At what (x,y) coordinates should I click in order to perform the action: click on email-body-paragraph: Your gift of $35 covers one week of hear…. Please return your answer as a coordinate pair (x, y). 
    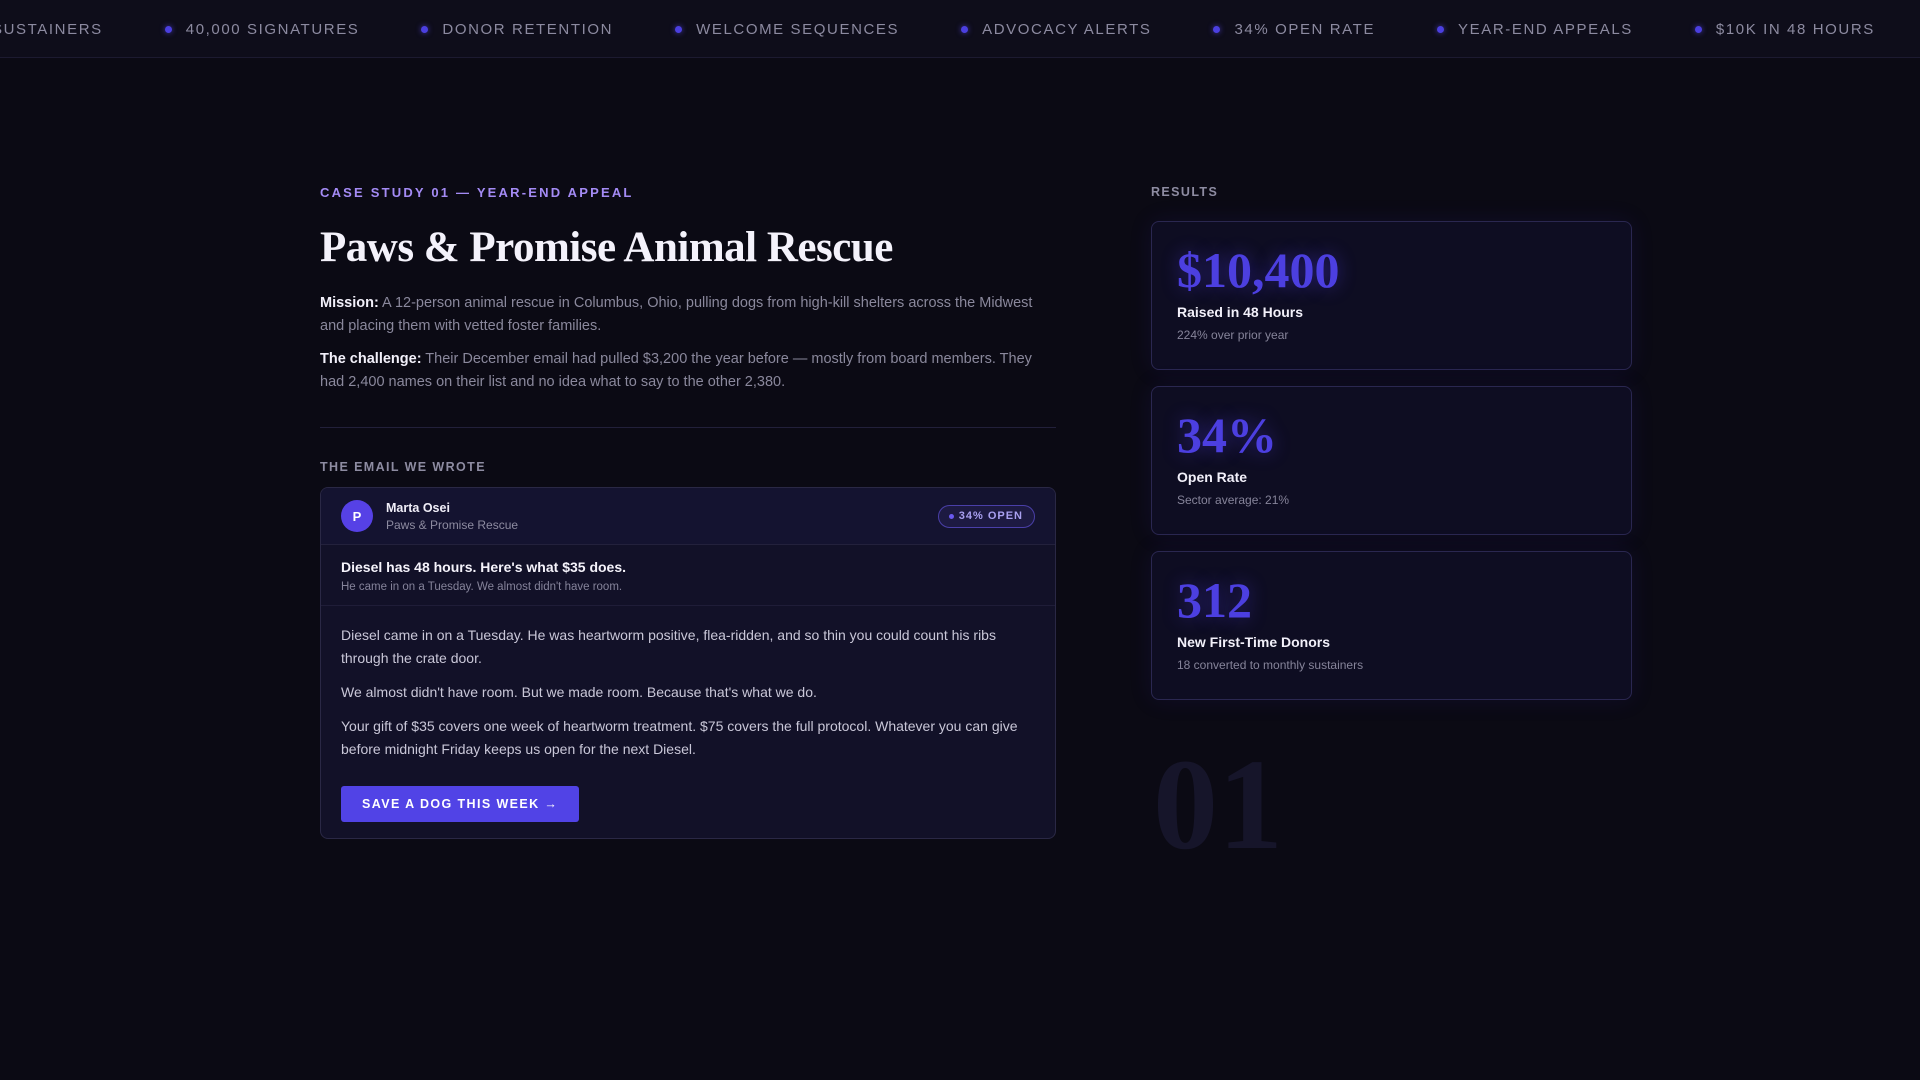
    Looking at the image, I should click on (679, 737).